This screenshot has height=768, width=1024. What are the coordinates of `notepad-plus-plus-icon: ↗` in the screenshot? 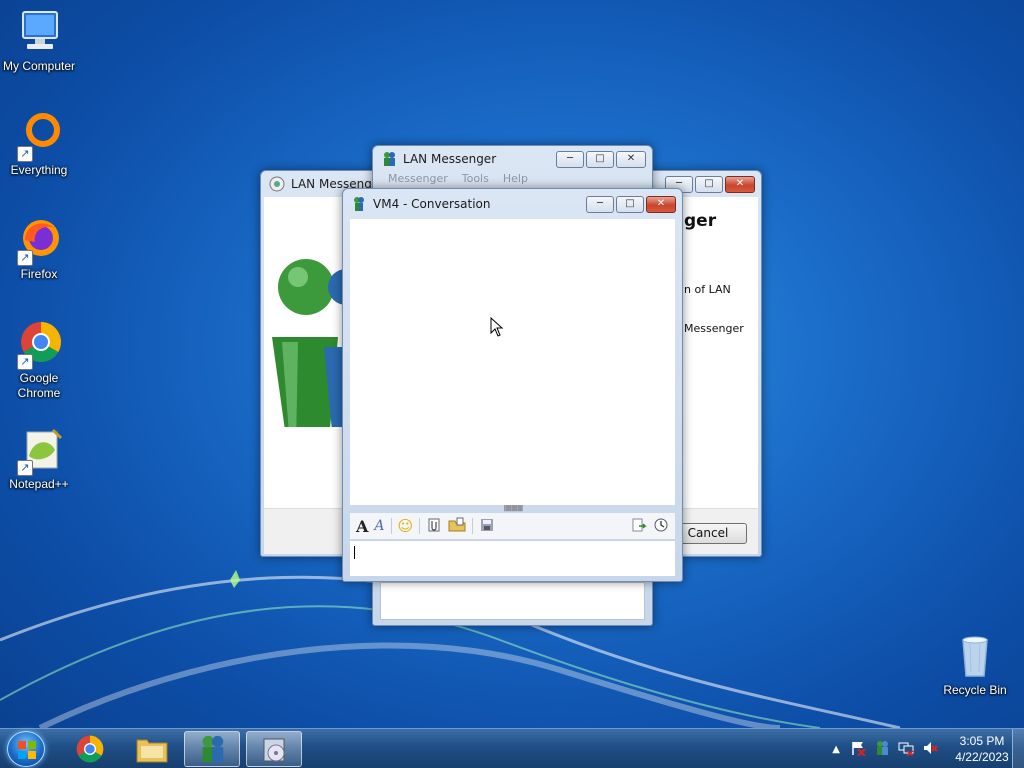 It's located at (39, 451).